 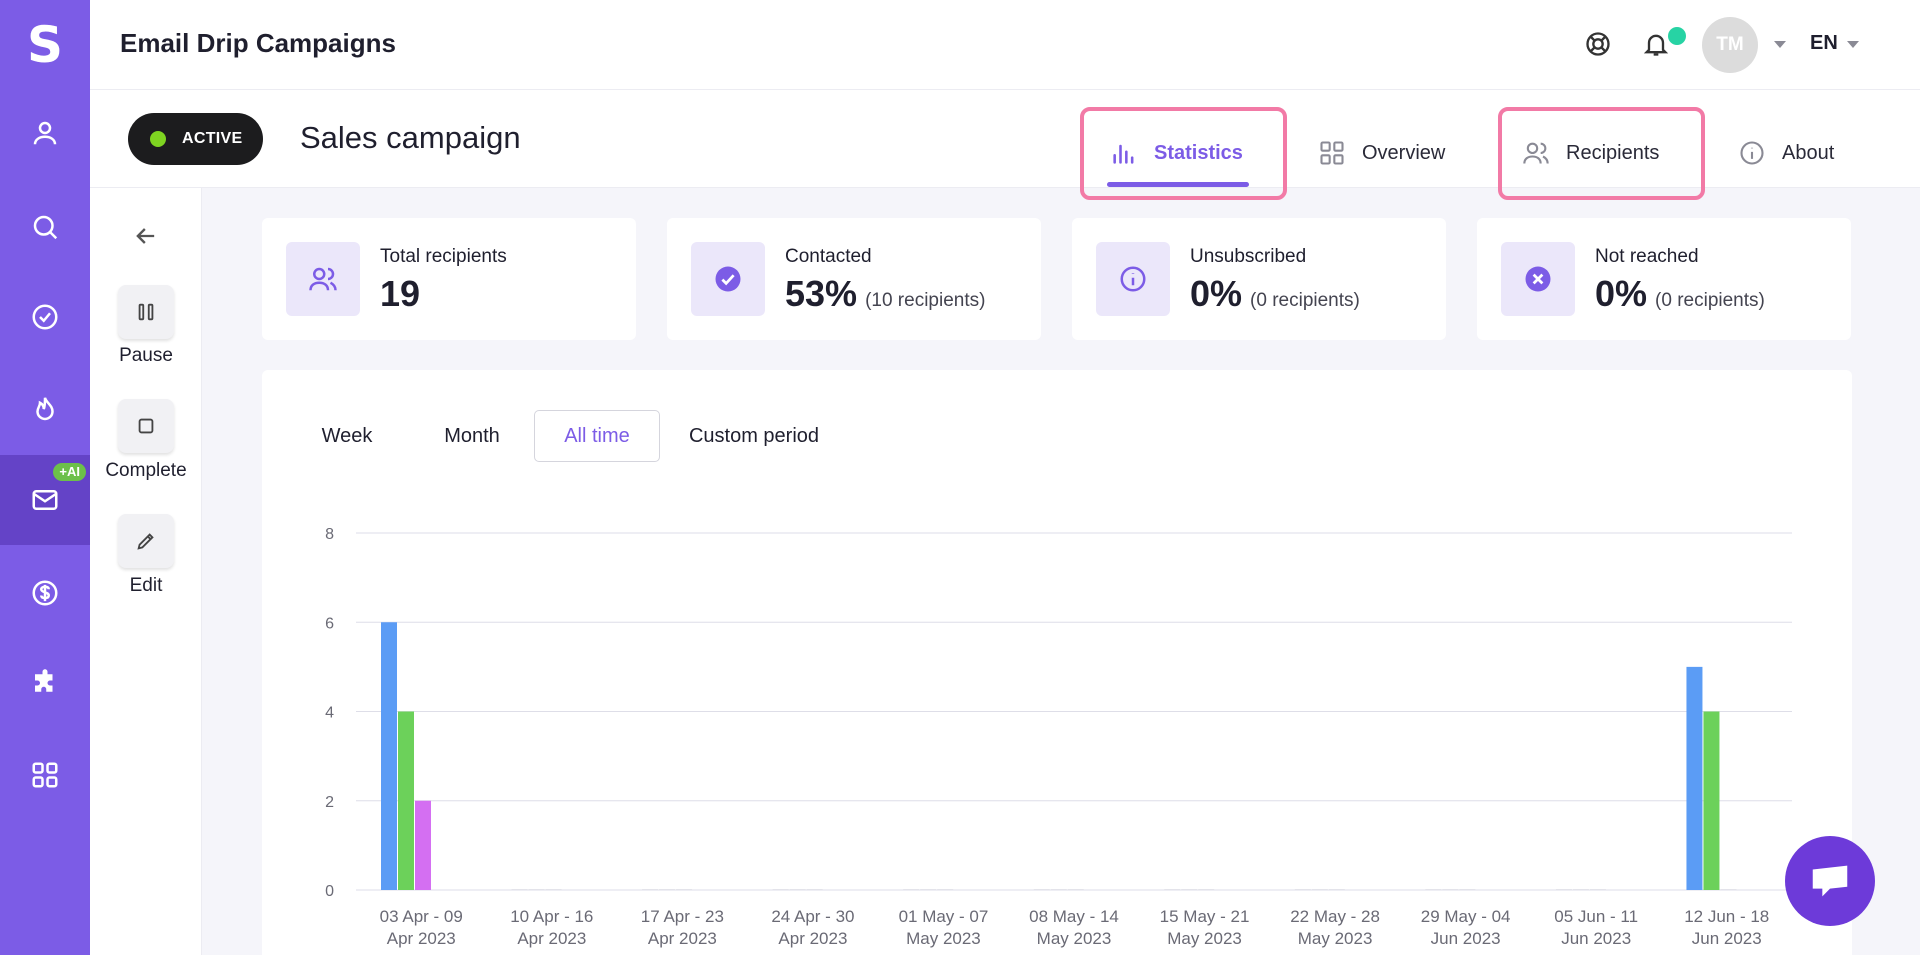 I want to click on pause-button, so click(x=146, y=312).